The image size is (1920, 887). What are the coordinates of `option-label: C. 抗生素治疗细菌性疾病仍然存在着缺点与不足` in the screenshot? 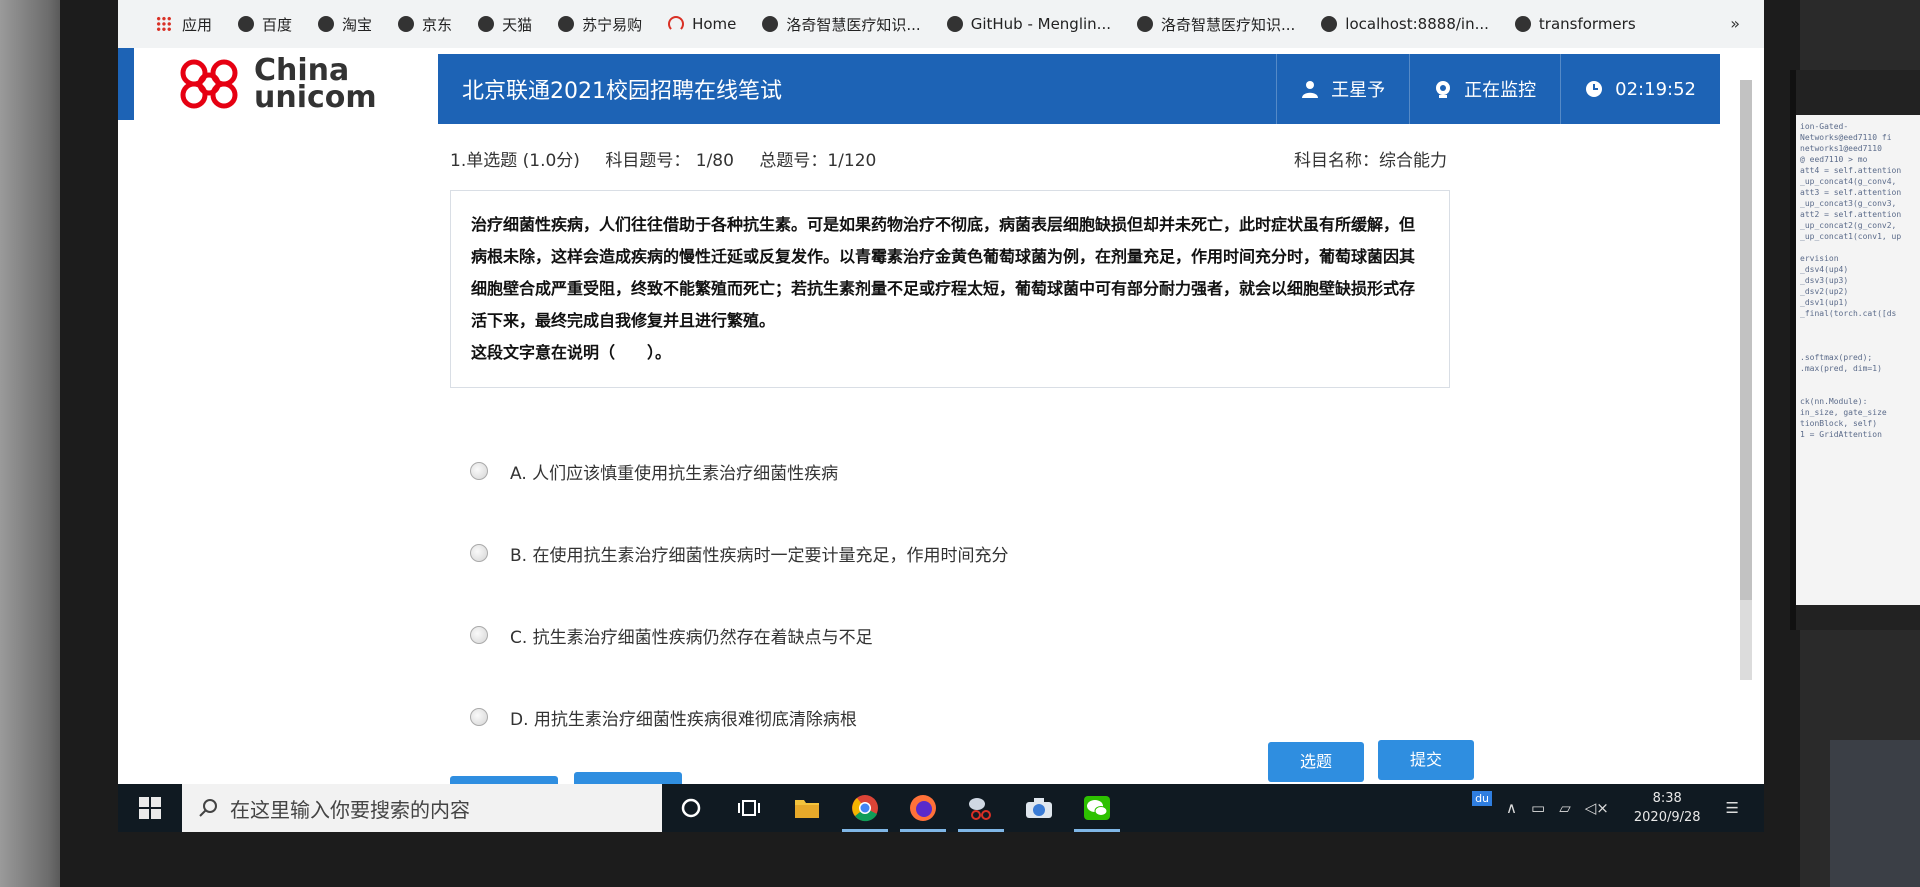 It's located at (691, 637).